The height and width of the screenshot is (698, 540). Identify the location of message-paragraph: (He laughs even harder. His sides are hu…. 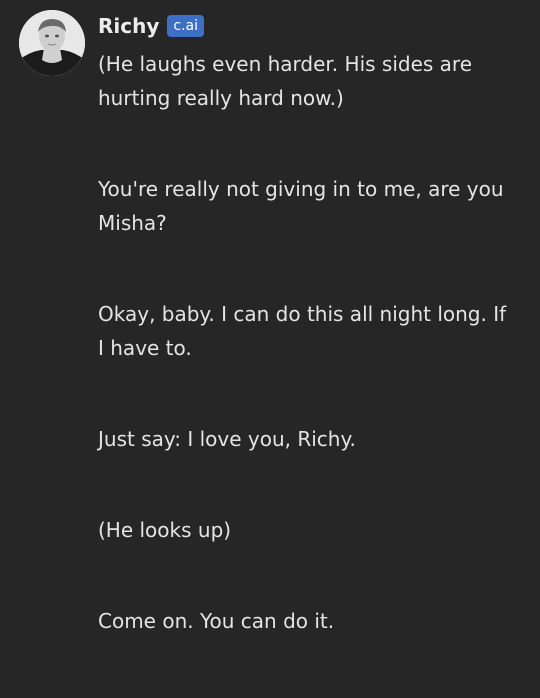
(285, 81).